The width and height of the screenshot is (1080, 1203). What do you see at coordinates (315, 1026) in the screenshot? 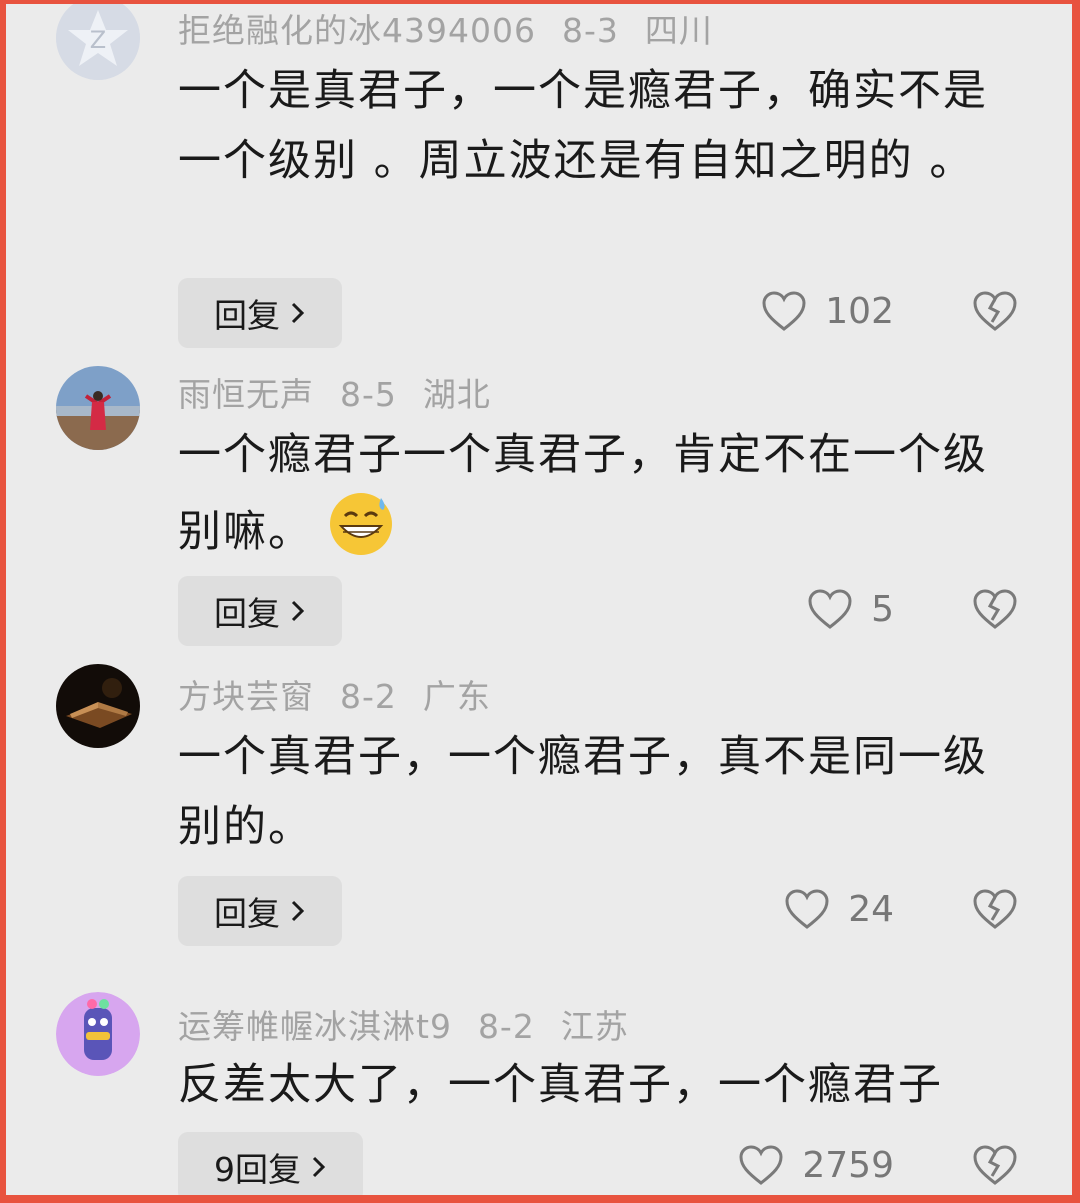
I see `username: 运筹帷幄冰淇淋t9` at bounding box center [315, 1026].